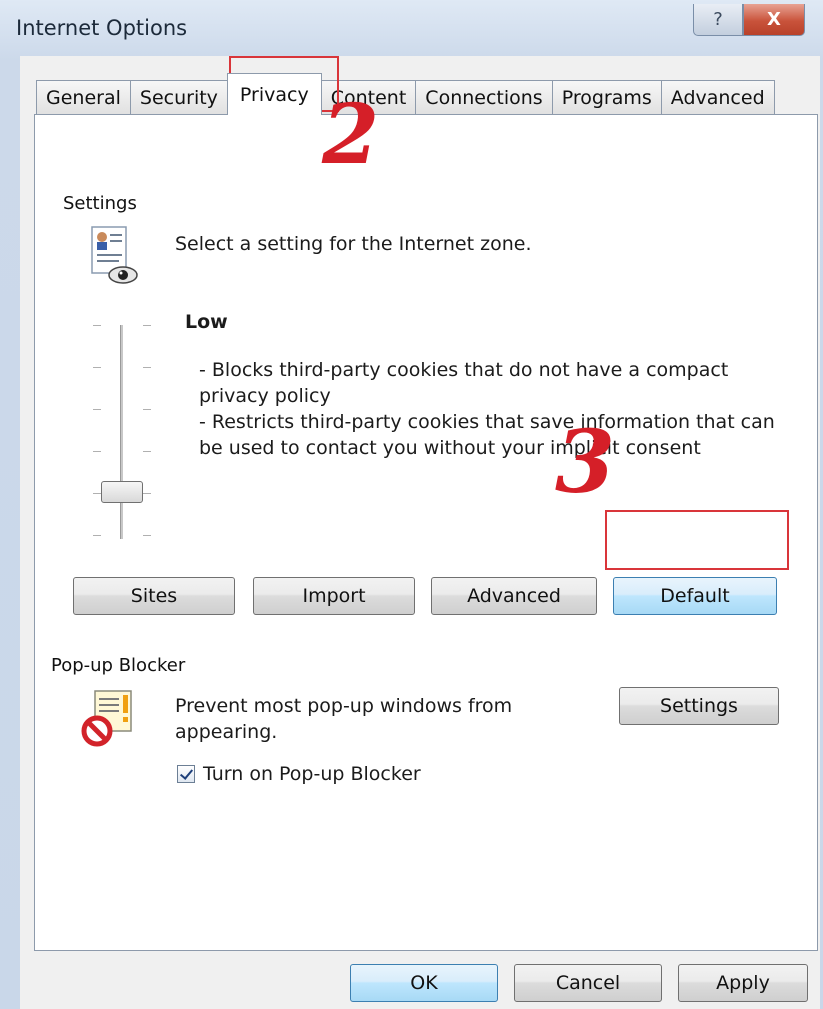 The image size is (823, 1009). Describe the element at coordinates (505, 667) in the screenshot. I see `popup-group-divider` at that location.